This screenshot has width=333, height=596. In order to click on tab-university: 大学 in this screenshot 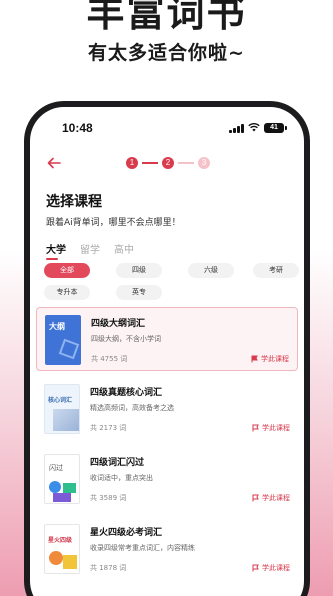, I will do `click(56, 250)`.